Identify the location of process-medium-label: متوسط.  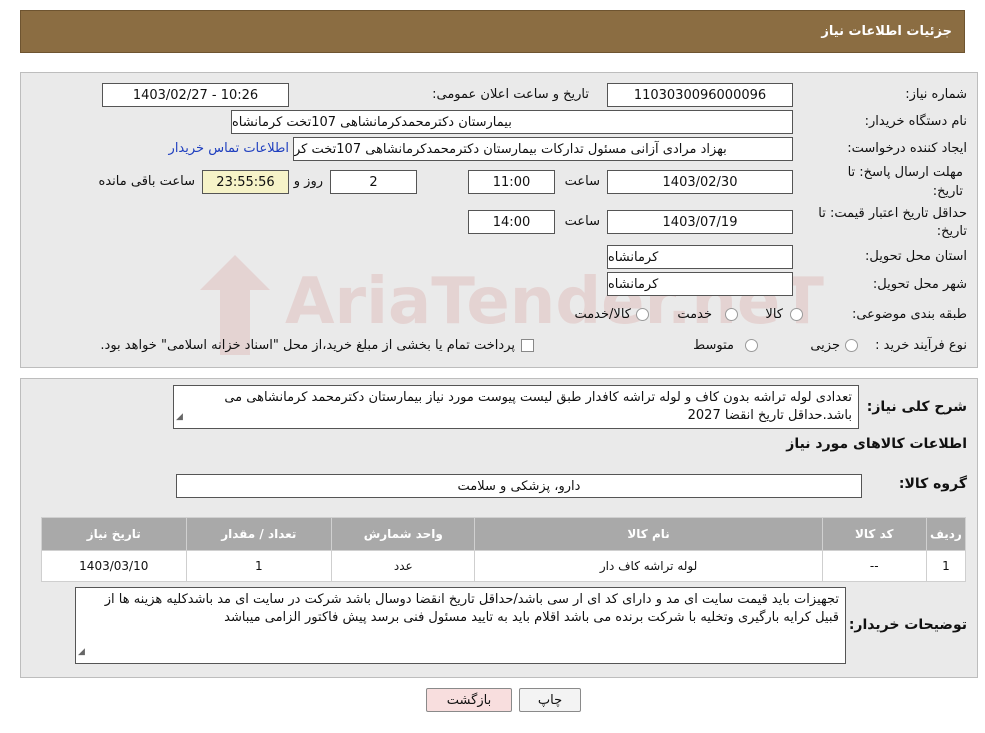
(713, 345).